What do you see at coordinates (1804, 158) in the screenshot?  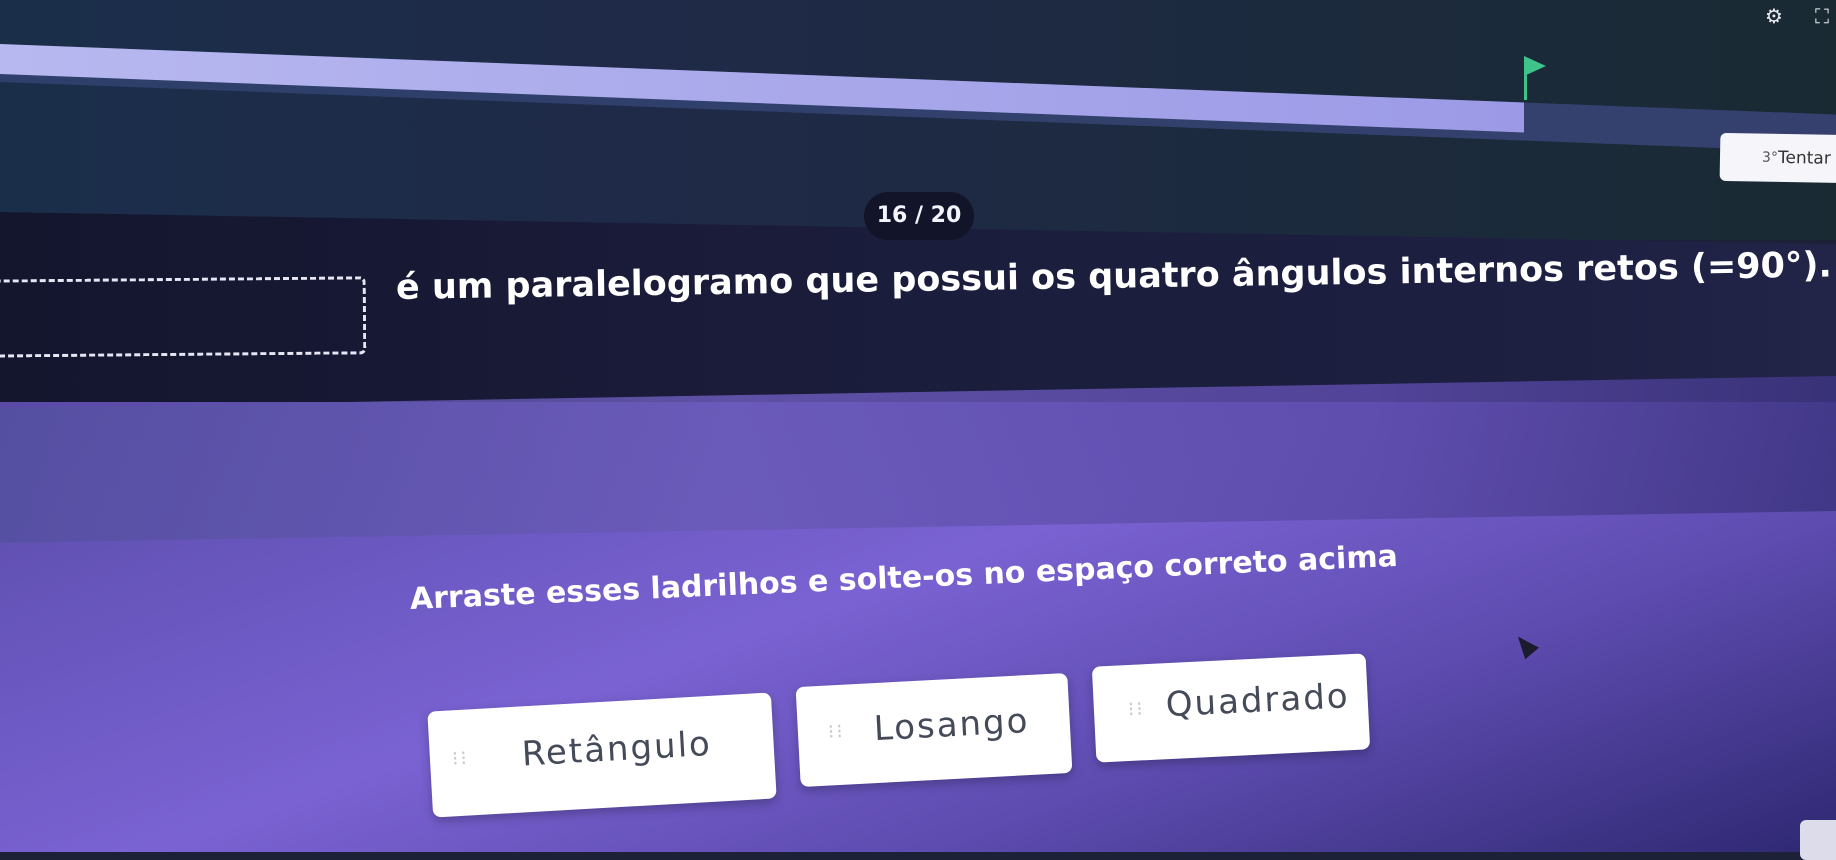 I see `retry-label: Tentar` at bounding box center [1804, 158].